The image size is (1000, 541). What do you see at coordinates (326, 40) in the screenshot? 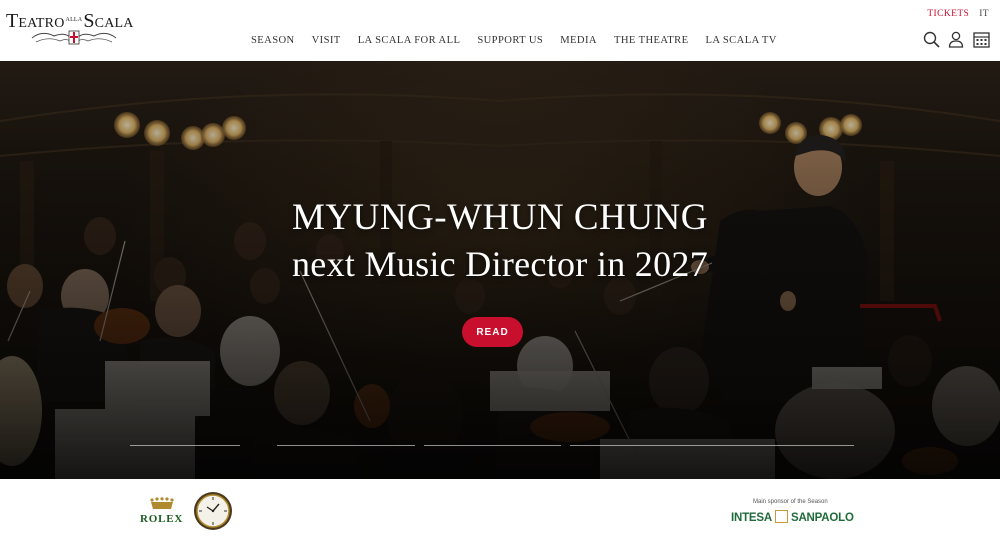
I see `nav-visit: VISIT` at bounding box center [326, 40].